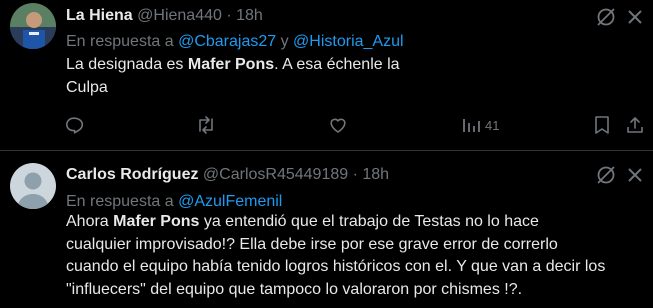  Describe the element at coordinates (326, 125) in the screenshot. I see `action-bar: 41` at that location.